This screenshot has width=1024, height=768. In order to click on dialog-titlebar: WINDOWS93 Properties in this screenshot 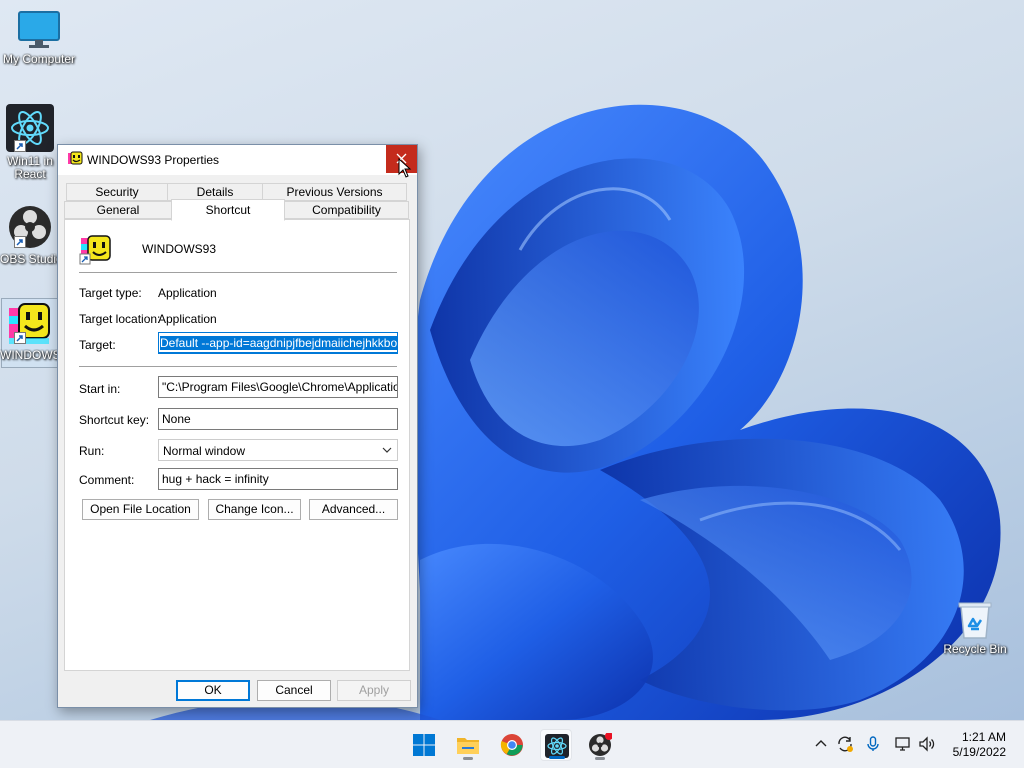, I will do `click(237, 160)`.